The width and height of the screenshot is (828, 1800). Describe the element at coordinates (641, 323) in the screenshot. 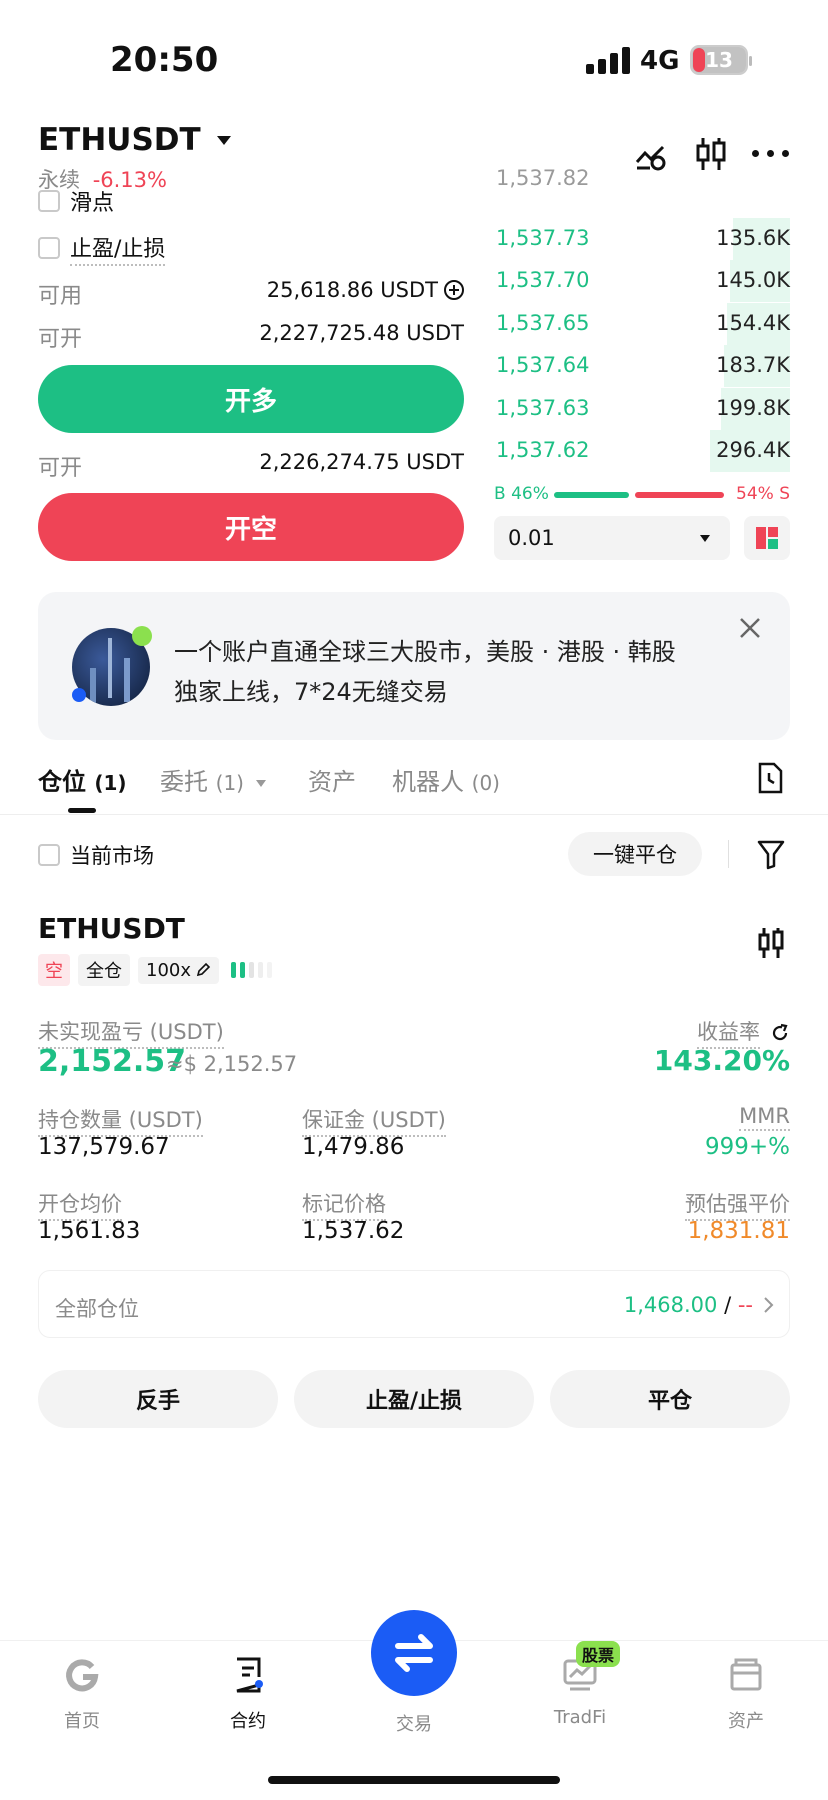

I see `orderbook-ask-row: 1,537.65 154.4K` at that location.